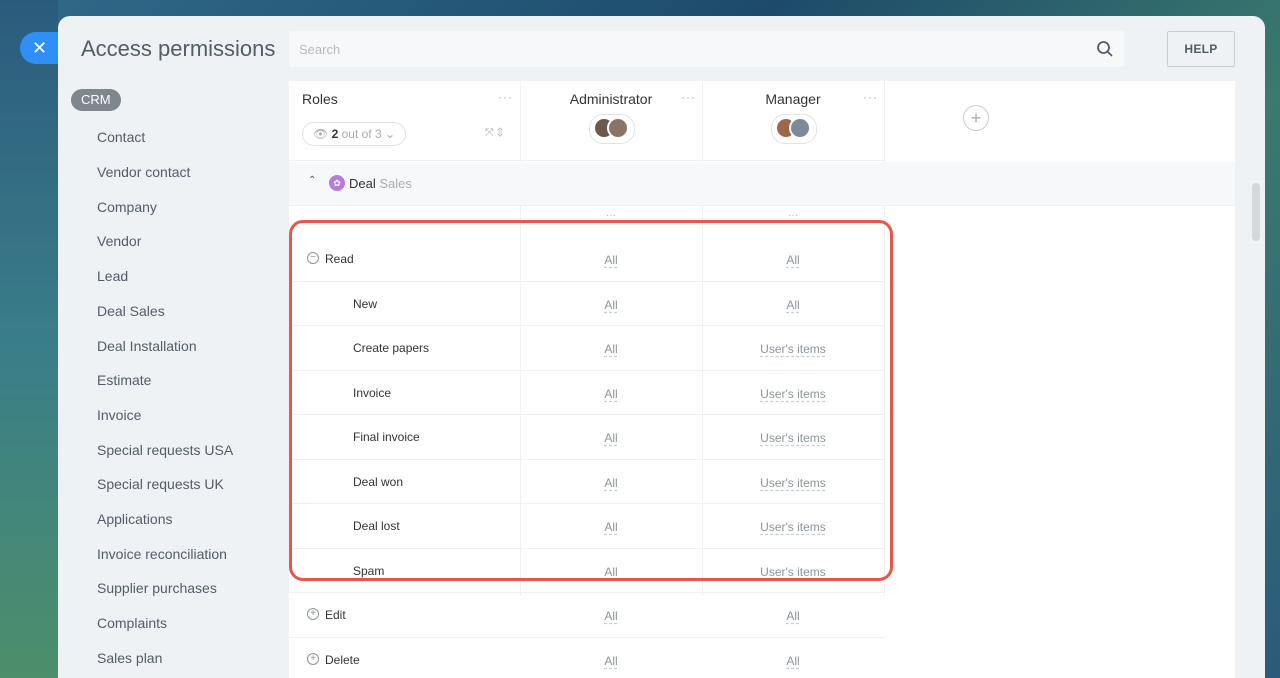  I want to click on table-row: + Delete All All, so click(587, 658).